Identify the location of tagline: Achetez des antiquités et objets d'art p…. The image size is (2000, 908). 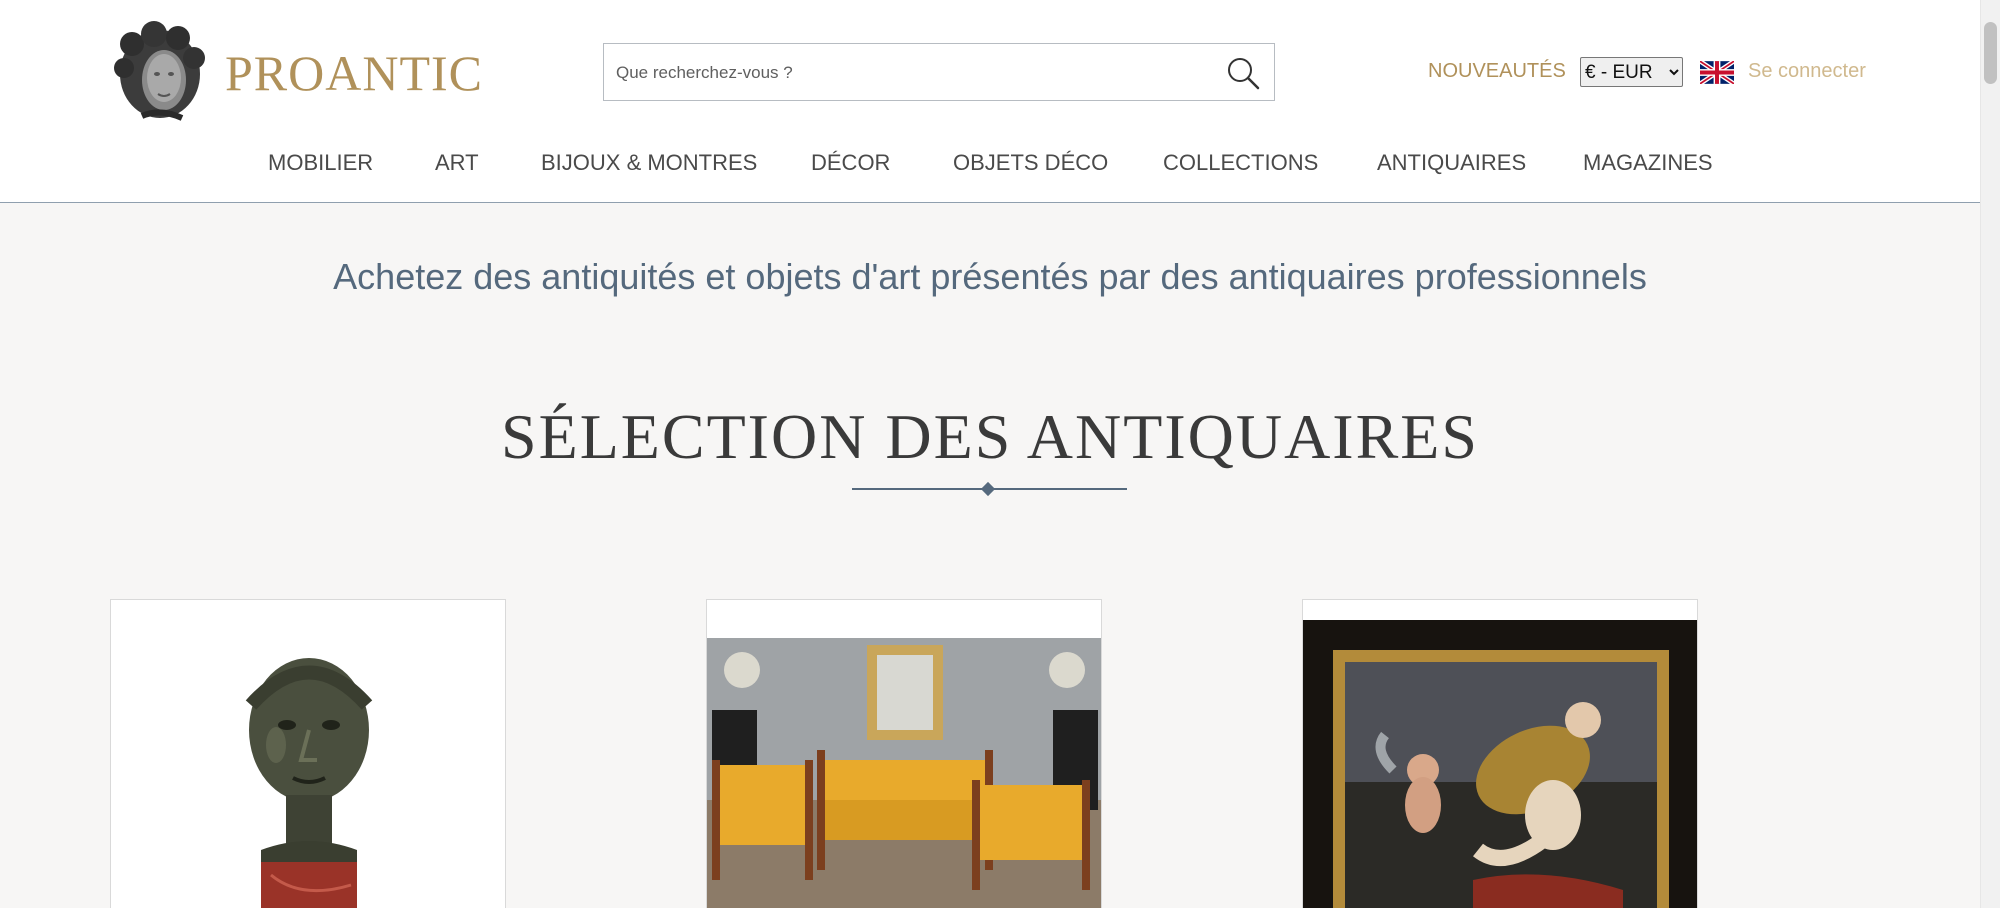
(990, 276).